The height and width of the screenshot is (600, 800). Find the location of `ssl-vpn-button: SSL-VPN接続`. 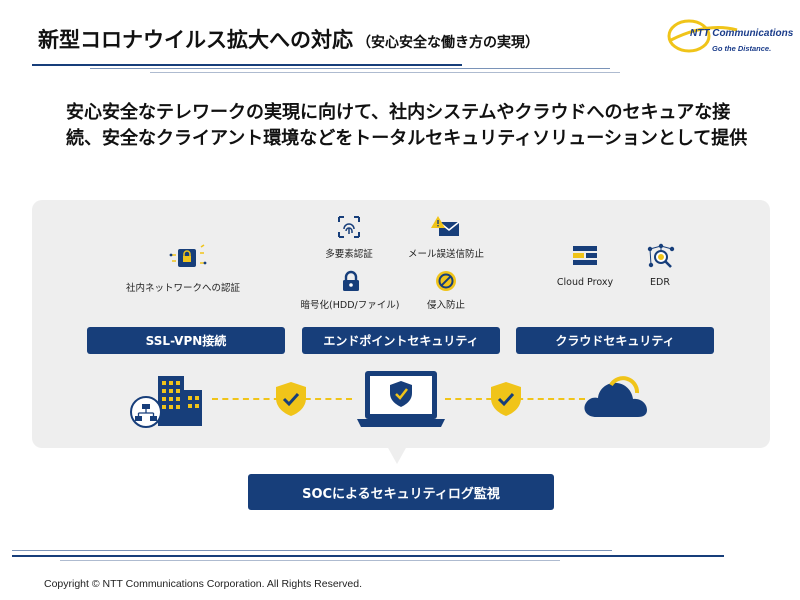

ssl-vpn-button: SSL-VPN接続 is located at coordinates (186, 340).